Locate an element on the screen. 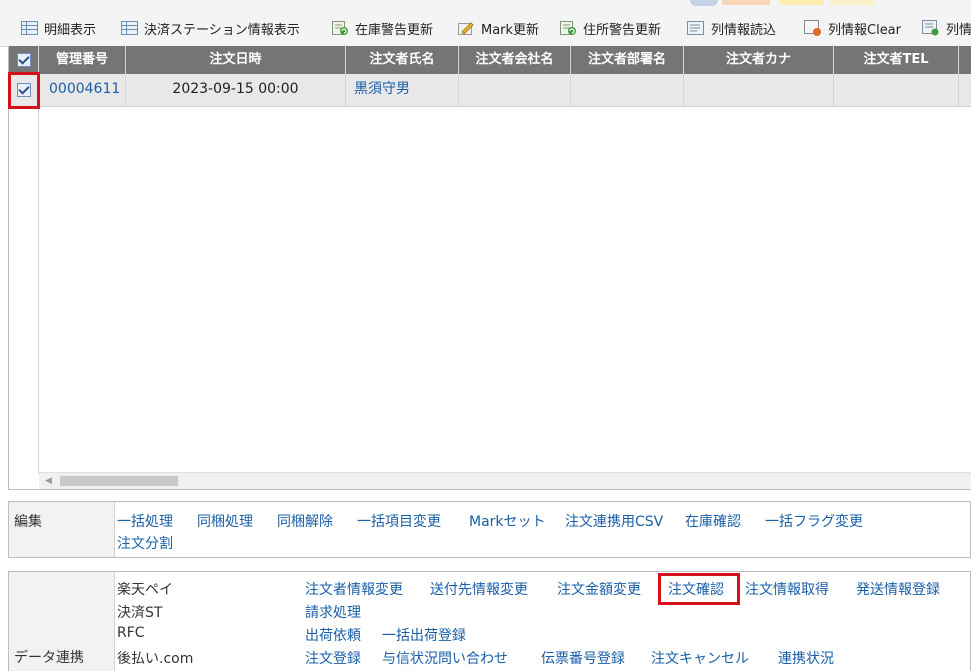  toolbar-label: 列情 is located at coordinates (958, 30).